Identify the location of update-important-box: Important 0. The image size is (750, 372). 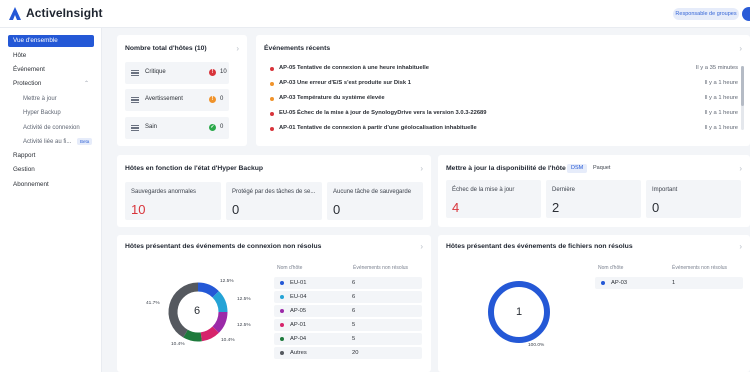
(693, 199).